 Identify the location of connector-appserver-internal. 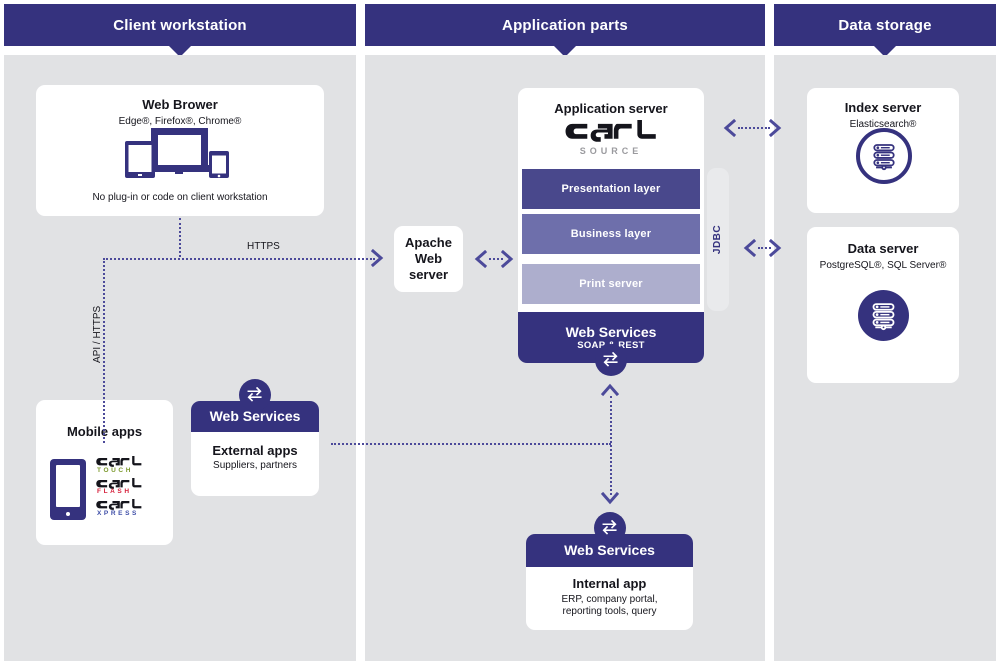
(611, 445).